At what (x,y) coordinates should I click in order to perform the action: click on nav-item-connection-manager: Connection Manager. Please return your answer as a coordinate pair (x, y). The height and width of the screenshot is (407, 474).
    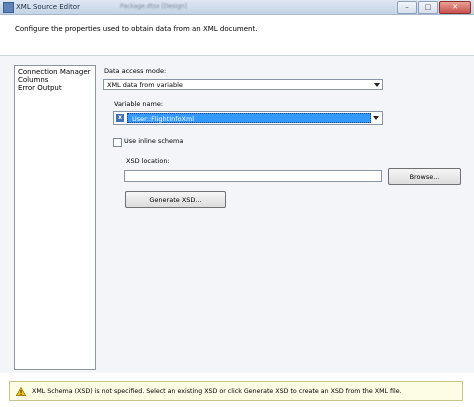
    Looking at the image, I should click on (55, 72).